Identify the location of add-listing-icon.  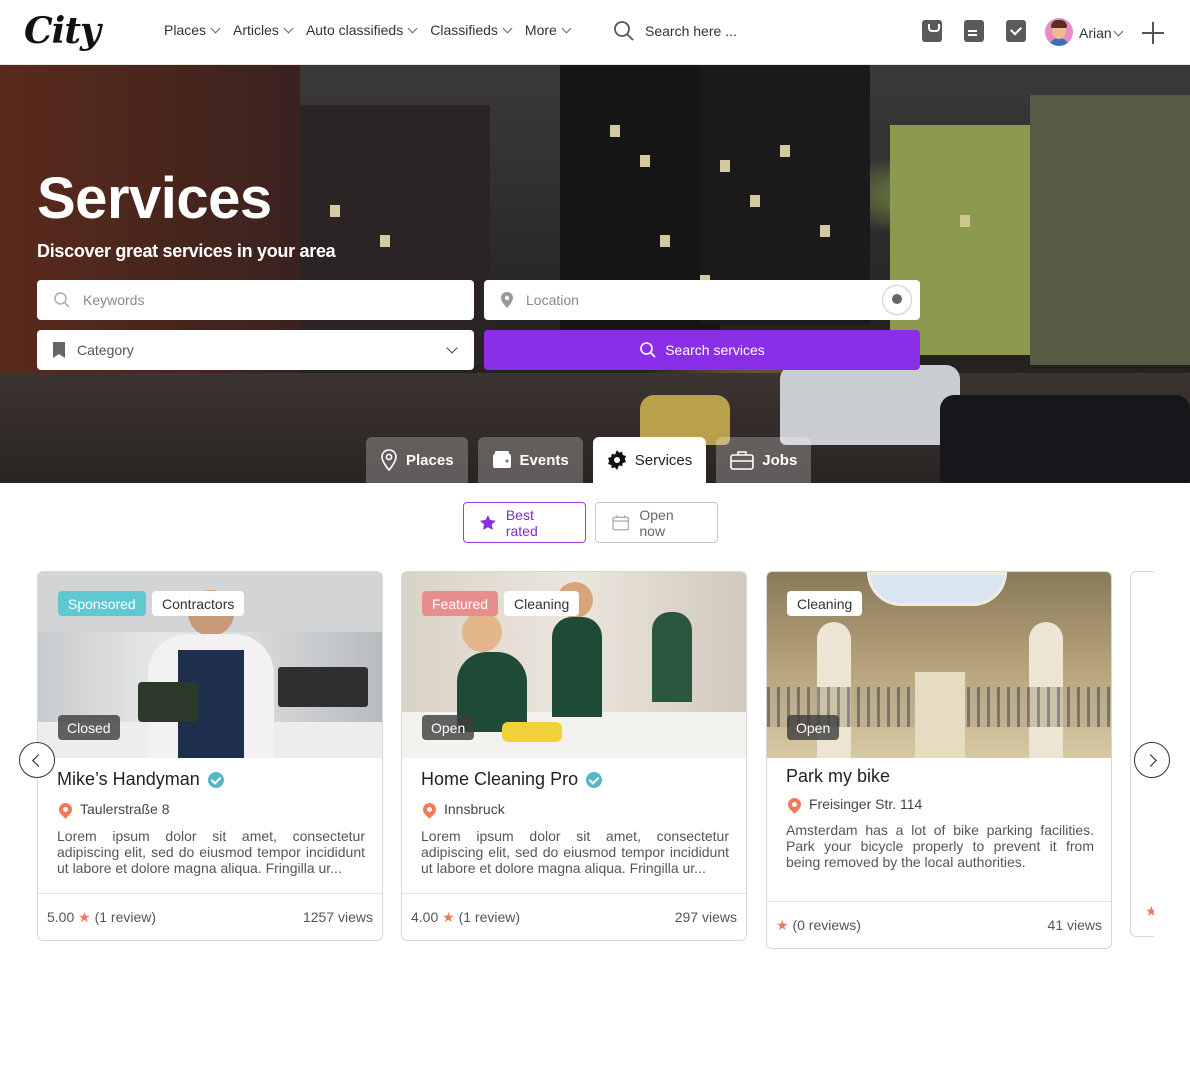
(1153, 33).